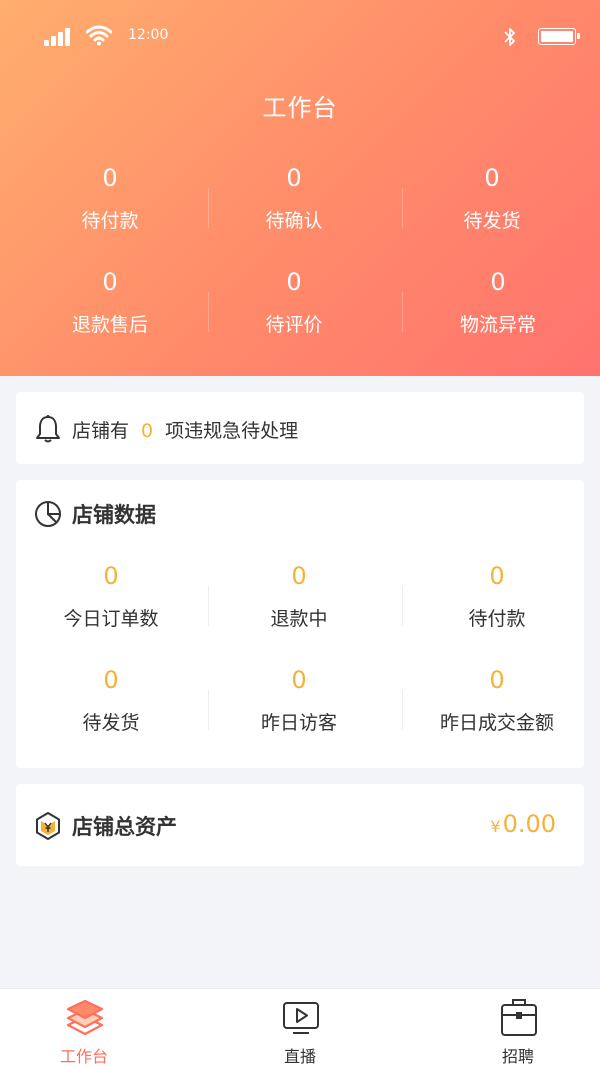 The width and height of the screenshot is (600, 1067). I want to click on assets-amount: ¥0.00, so click(523, 824).